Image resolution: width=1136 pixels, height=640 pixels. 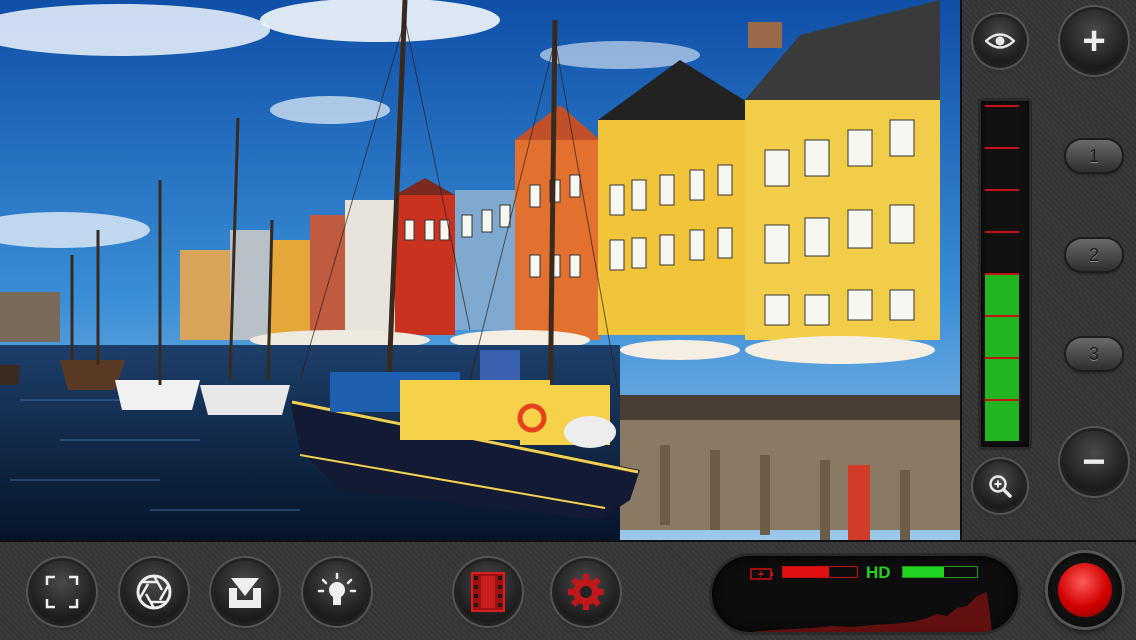 I want to click on minus-icon: −, so click(x=1094, y=462).